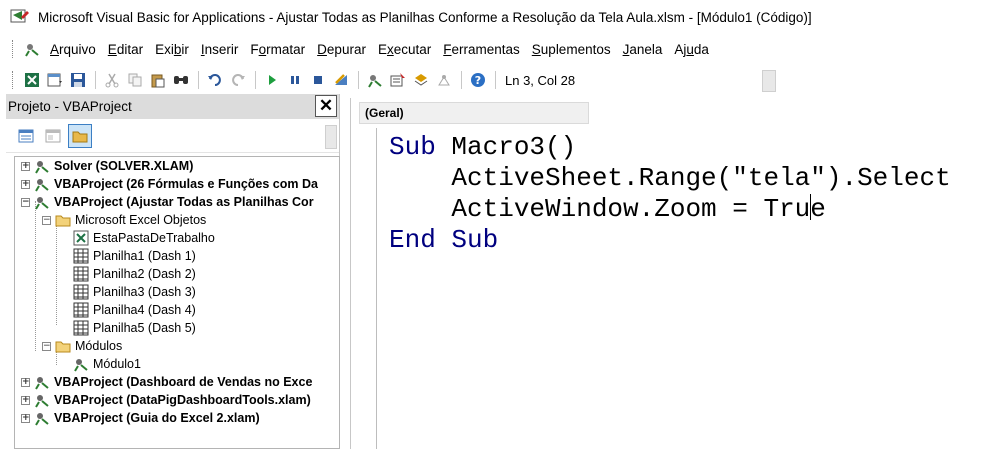 The image size is (990, 449). What do you see at coordinates (444, 80) in the screenshot?
I see `toolbox-icon` at bounding box center [444, 80].